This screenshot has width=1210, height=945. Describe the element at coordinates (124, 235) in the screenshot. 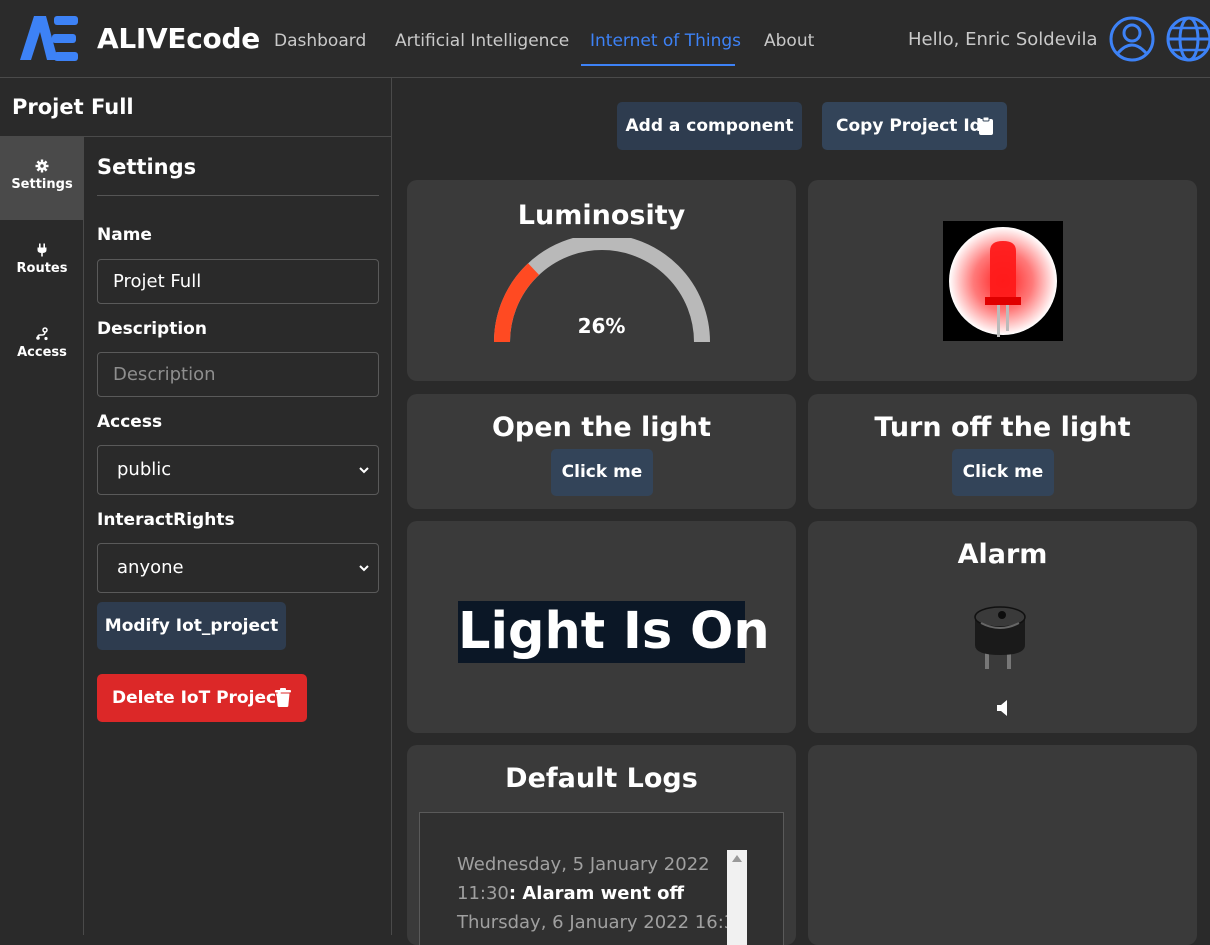

I see `name-label: Name` at that location.